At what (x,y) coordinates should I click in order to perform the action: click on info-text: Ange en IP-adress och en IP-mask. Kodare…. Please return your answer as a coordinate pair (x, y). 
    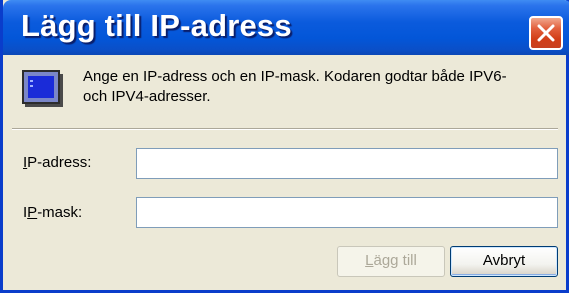
    Looking at the image, I should click on (318, 87).